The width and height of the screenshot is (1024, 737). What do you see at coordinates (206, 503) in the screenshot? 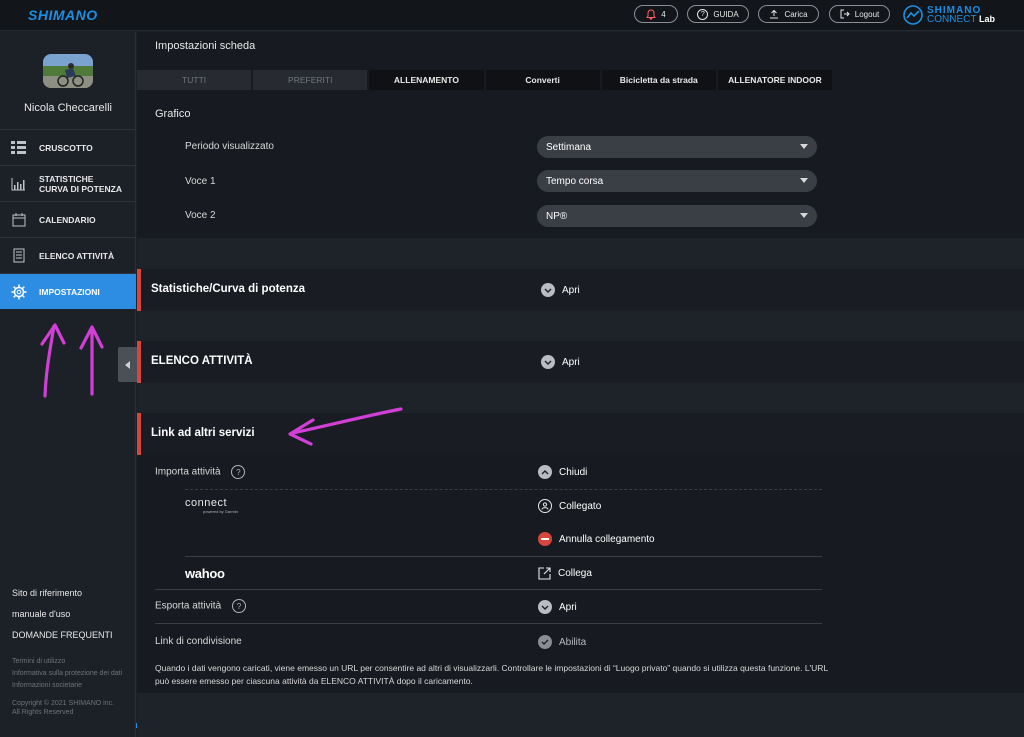
I see `garmin-logo-text: connect` at bounding box center [206, 503].